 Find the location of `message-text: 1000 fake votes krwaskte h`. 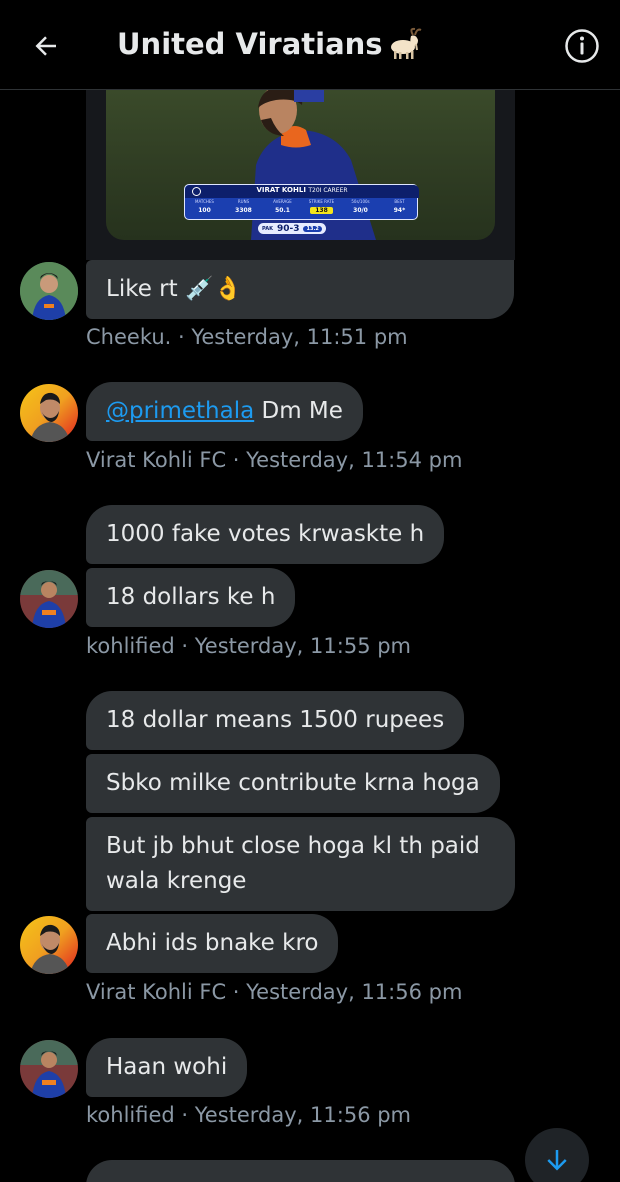

message-text: 1000 fake votes krwaskte h is located at coordinates (265, 534).